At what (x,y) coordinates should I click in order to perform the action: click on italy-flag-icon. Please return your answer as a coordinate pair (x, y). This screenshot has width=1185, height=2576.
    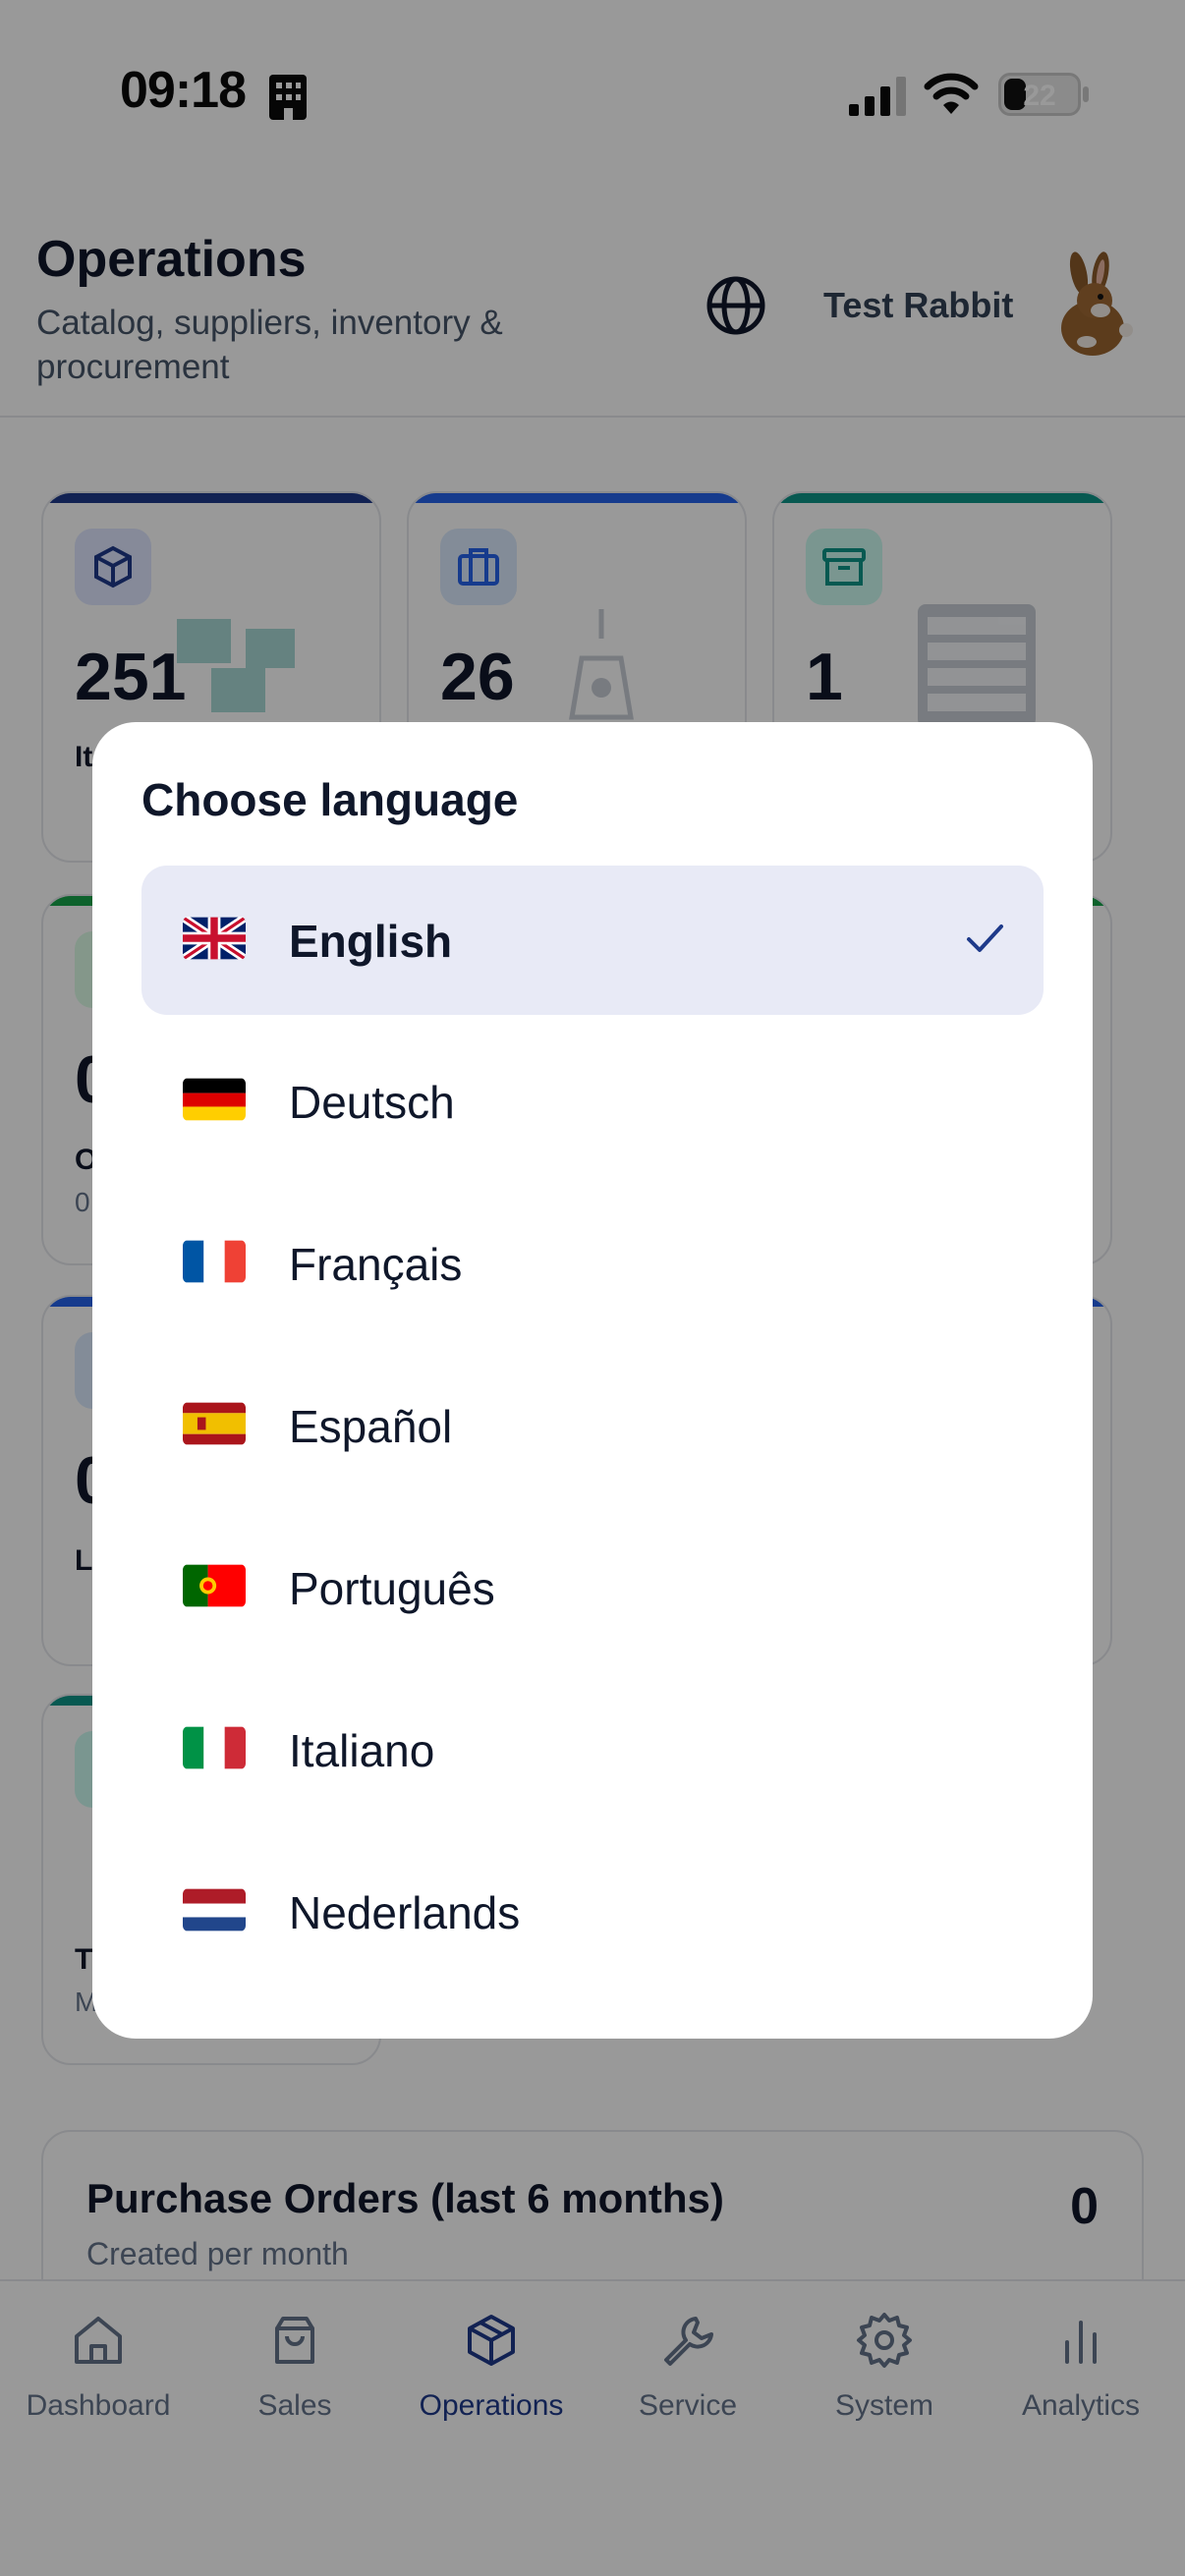
    Looking at the image, I should click on (215, 1747).